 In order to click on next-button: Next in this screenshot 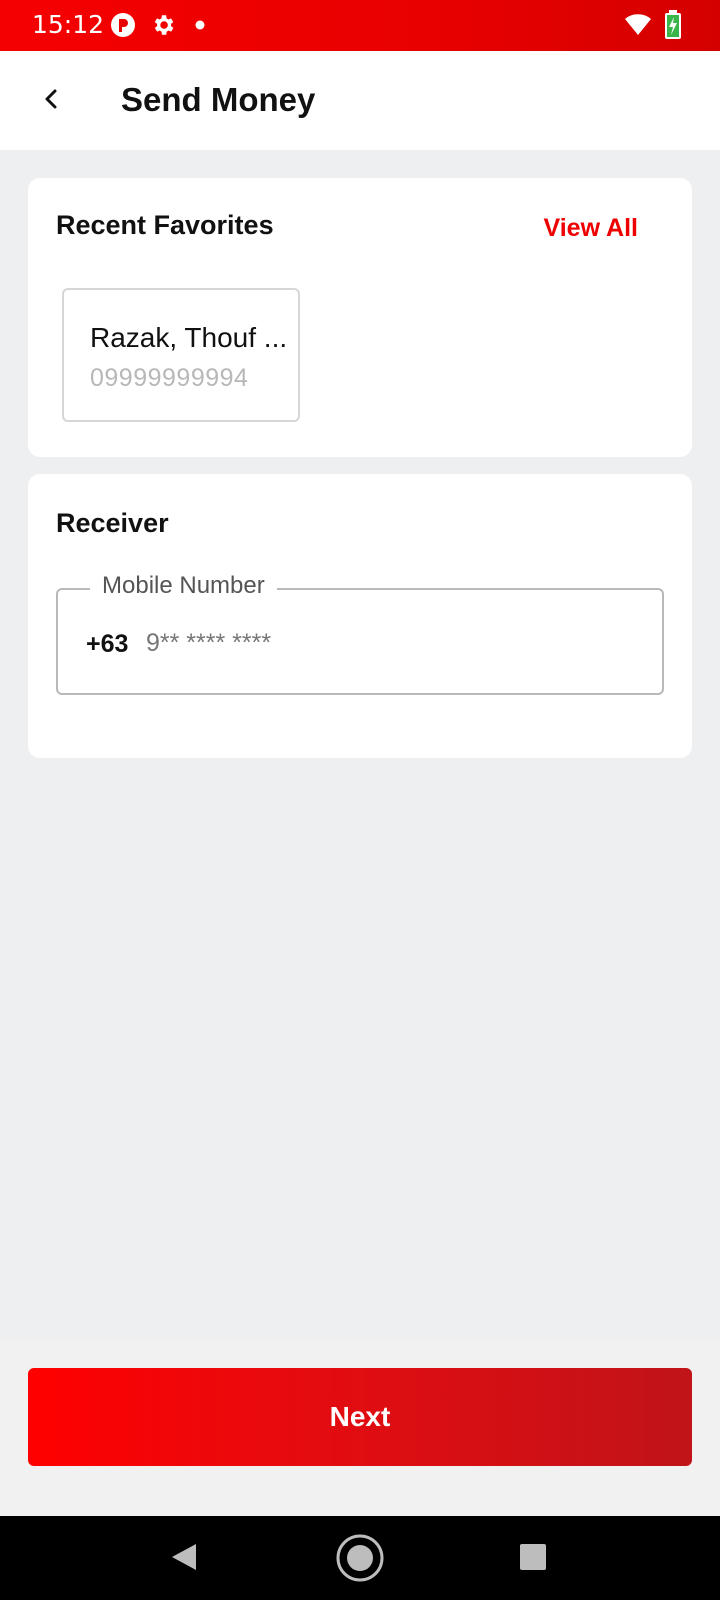, I will do `click(360, 1417)`.